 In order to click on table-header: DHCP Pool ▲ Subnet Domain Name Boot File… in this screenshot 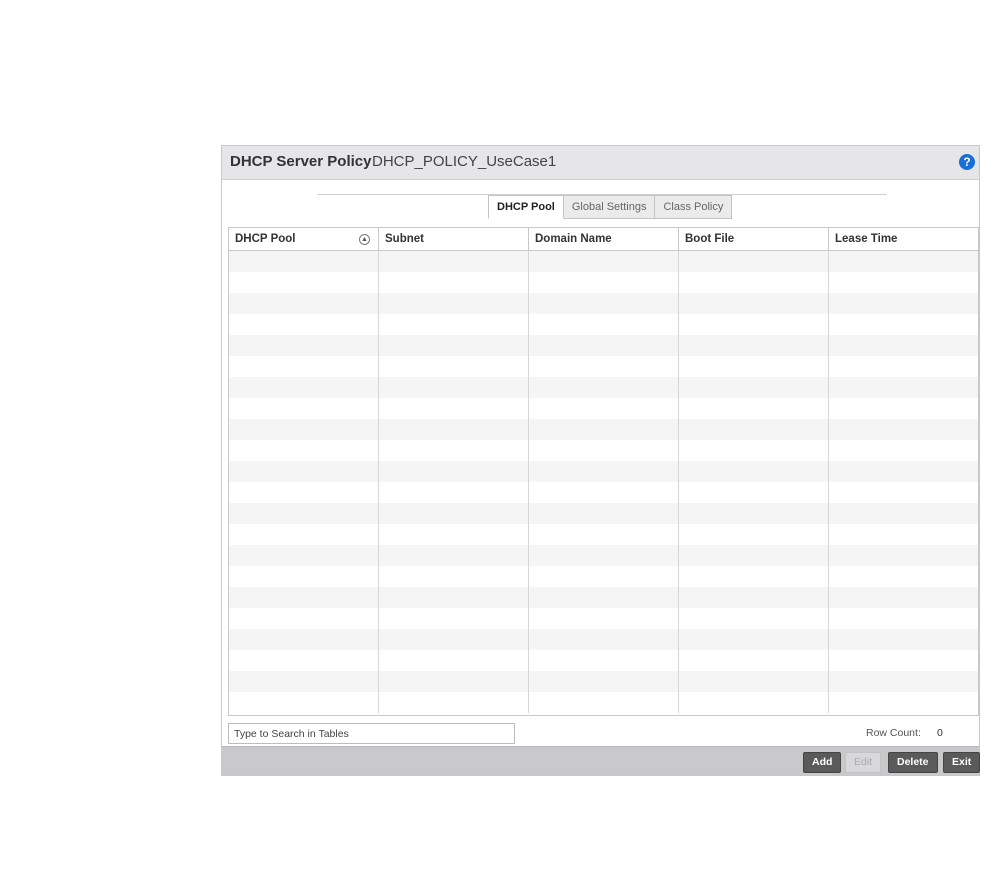, I will do `click(603, 239)`.